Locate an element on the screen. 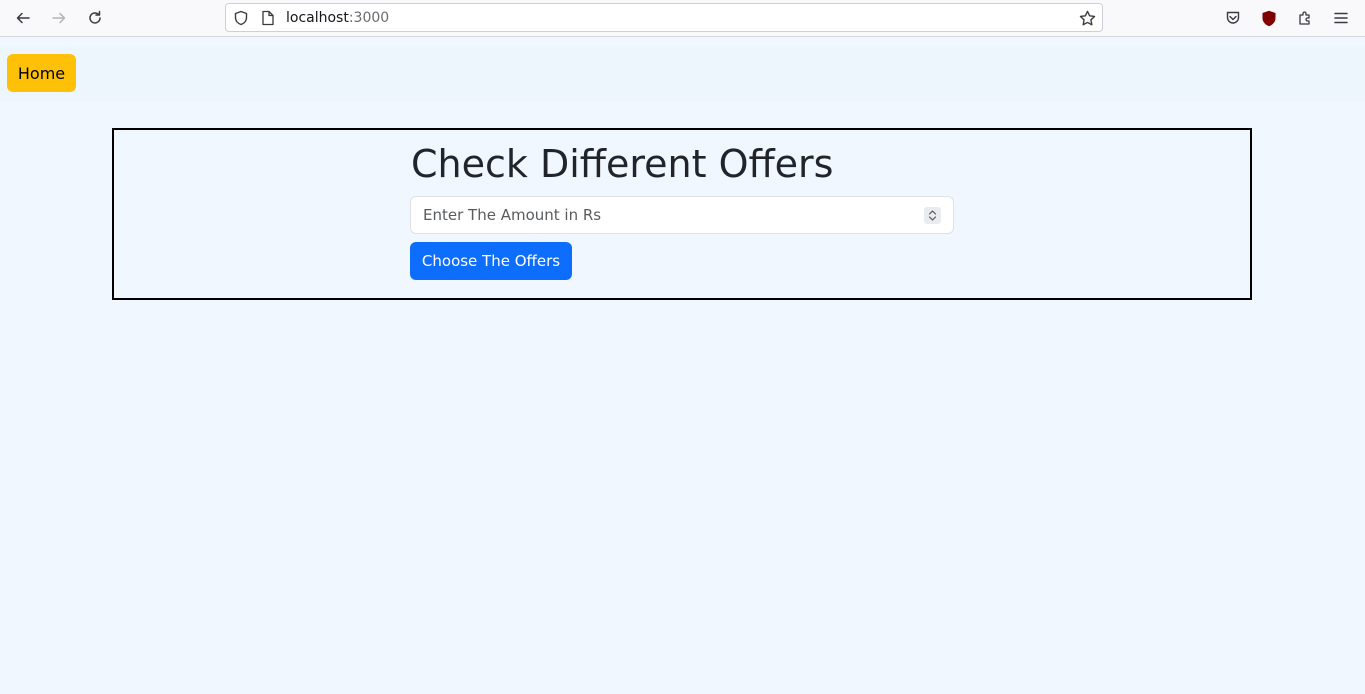  arrow-left-icon is located at coordinates (23, 18).